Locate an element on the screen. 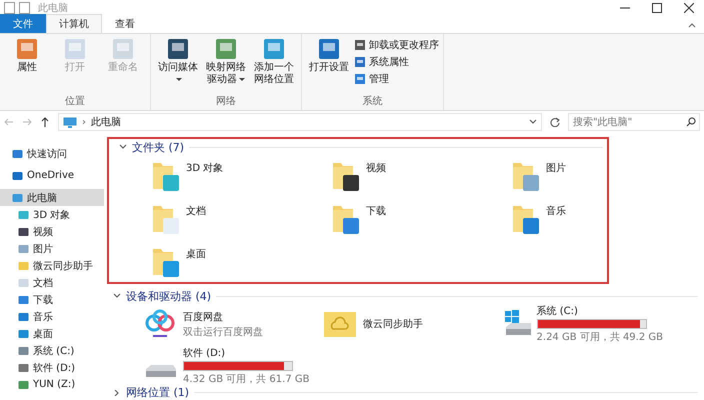 Image resolution: width=704 pixels, height=400 pixels. search-icon is located at coordinates (691, 122).